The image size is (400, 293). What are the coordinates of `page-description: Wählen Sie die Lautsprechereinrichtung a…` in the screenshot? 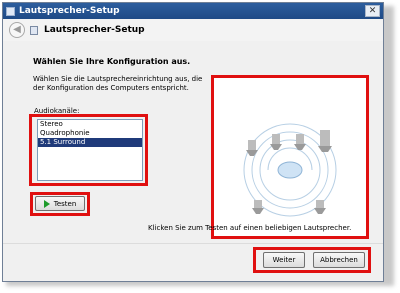 It's located at (118, 83).